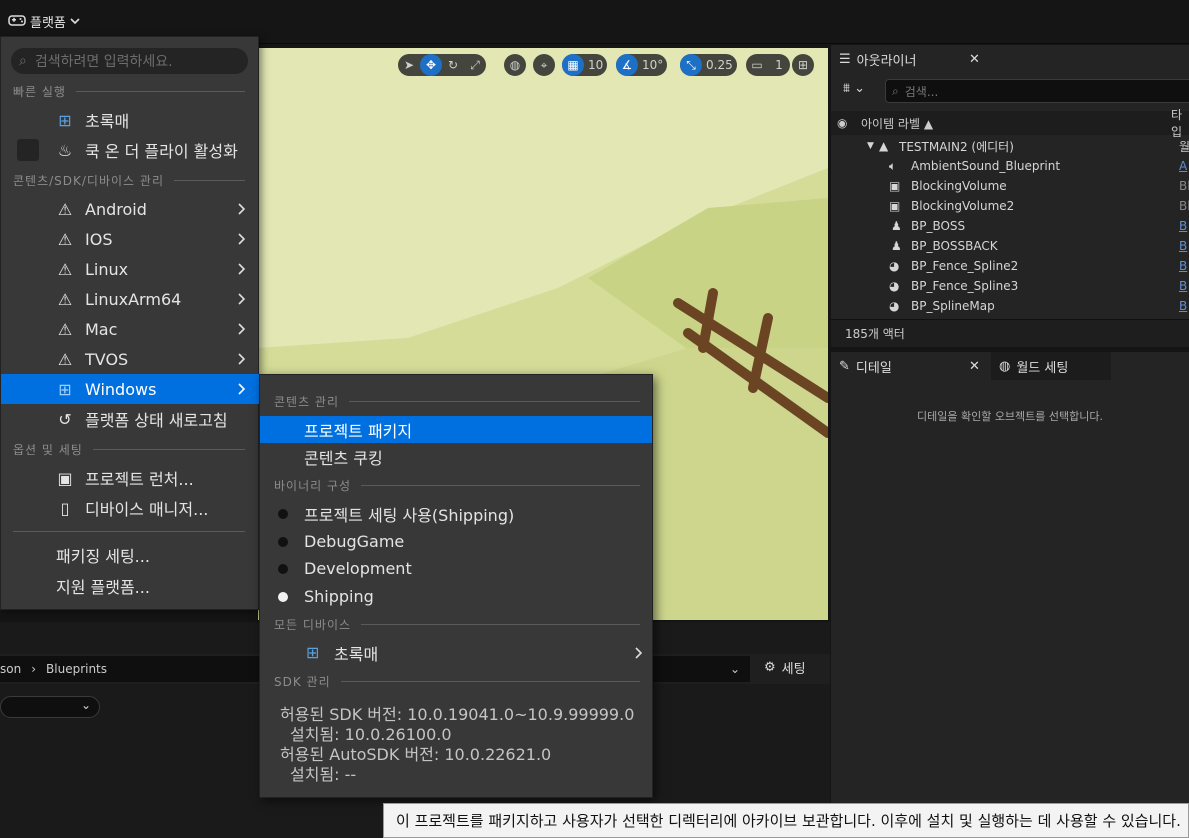  Describe the element at coordinates (130, 299) in the screenshot. I see `platform-linuxarm64: ⚠ LinuxArm64` at that location.